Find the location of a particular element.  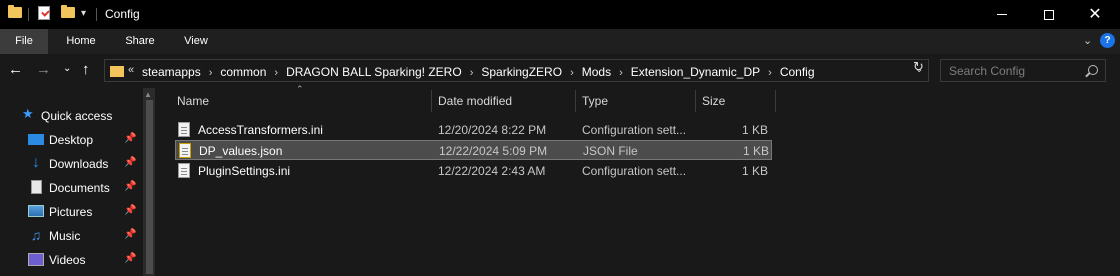

sidebar-item-label: Videos is located at coordinates (67, 260).